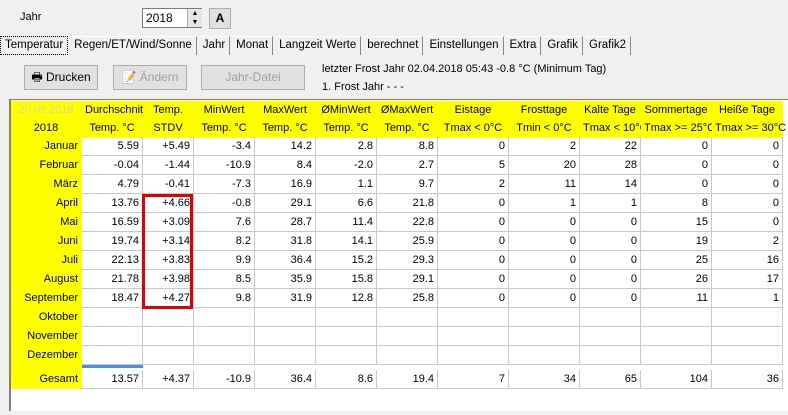 The height and width of the screenshot is (415, 788). What do you see at coordinates (195, 13) in the screenshot?
I see `spin-up-icon: ▲` at bounding box center [195, 13].